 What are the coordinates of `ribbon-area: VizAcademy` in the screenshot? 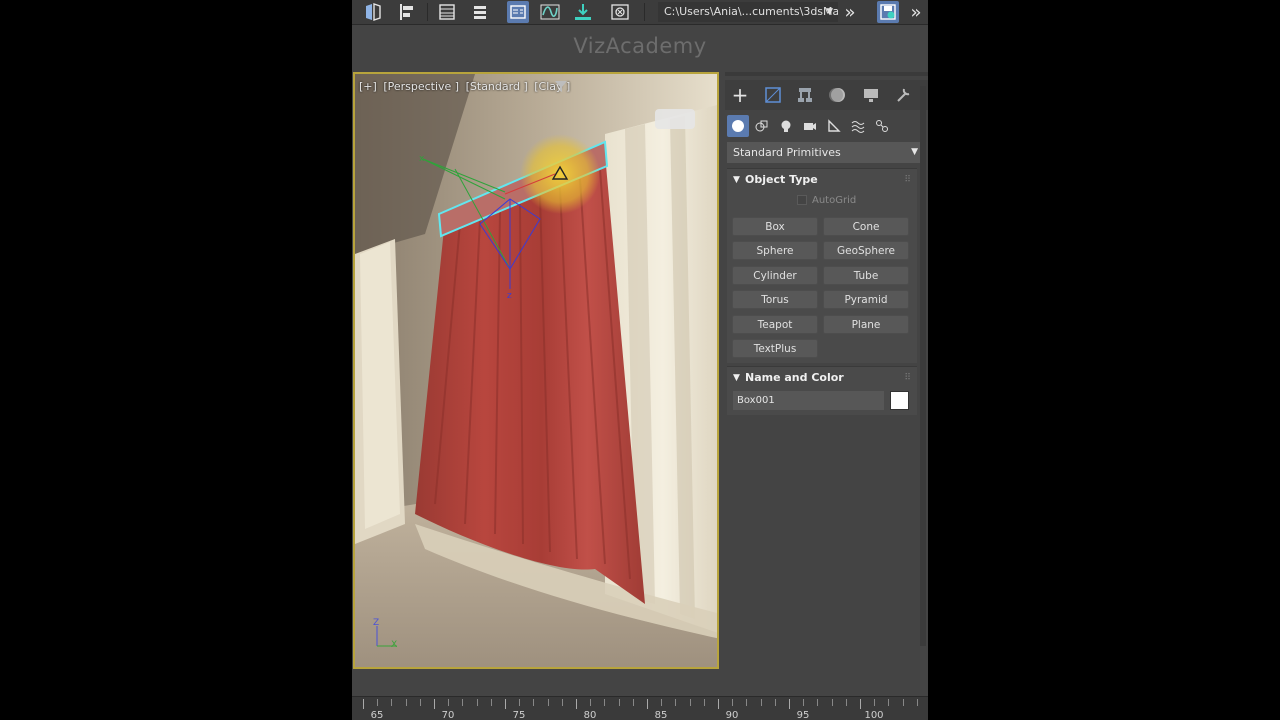 It's located at (640, 47).